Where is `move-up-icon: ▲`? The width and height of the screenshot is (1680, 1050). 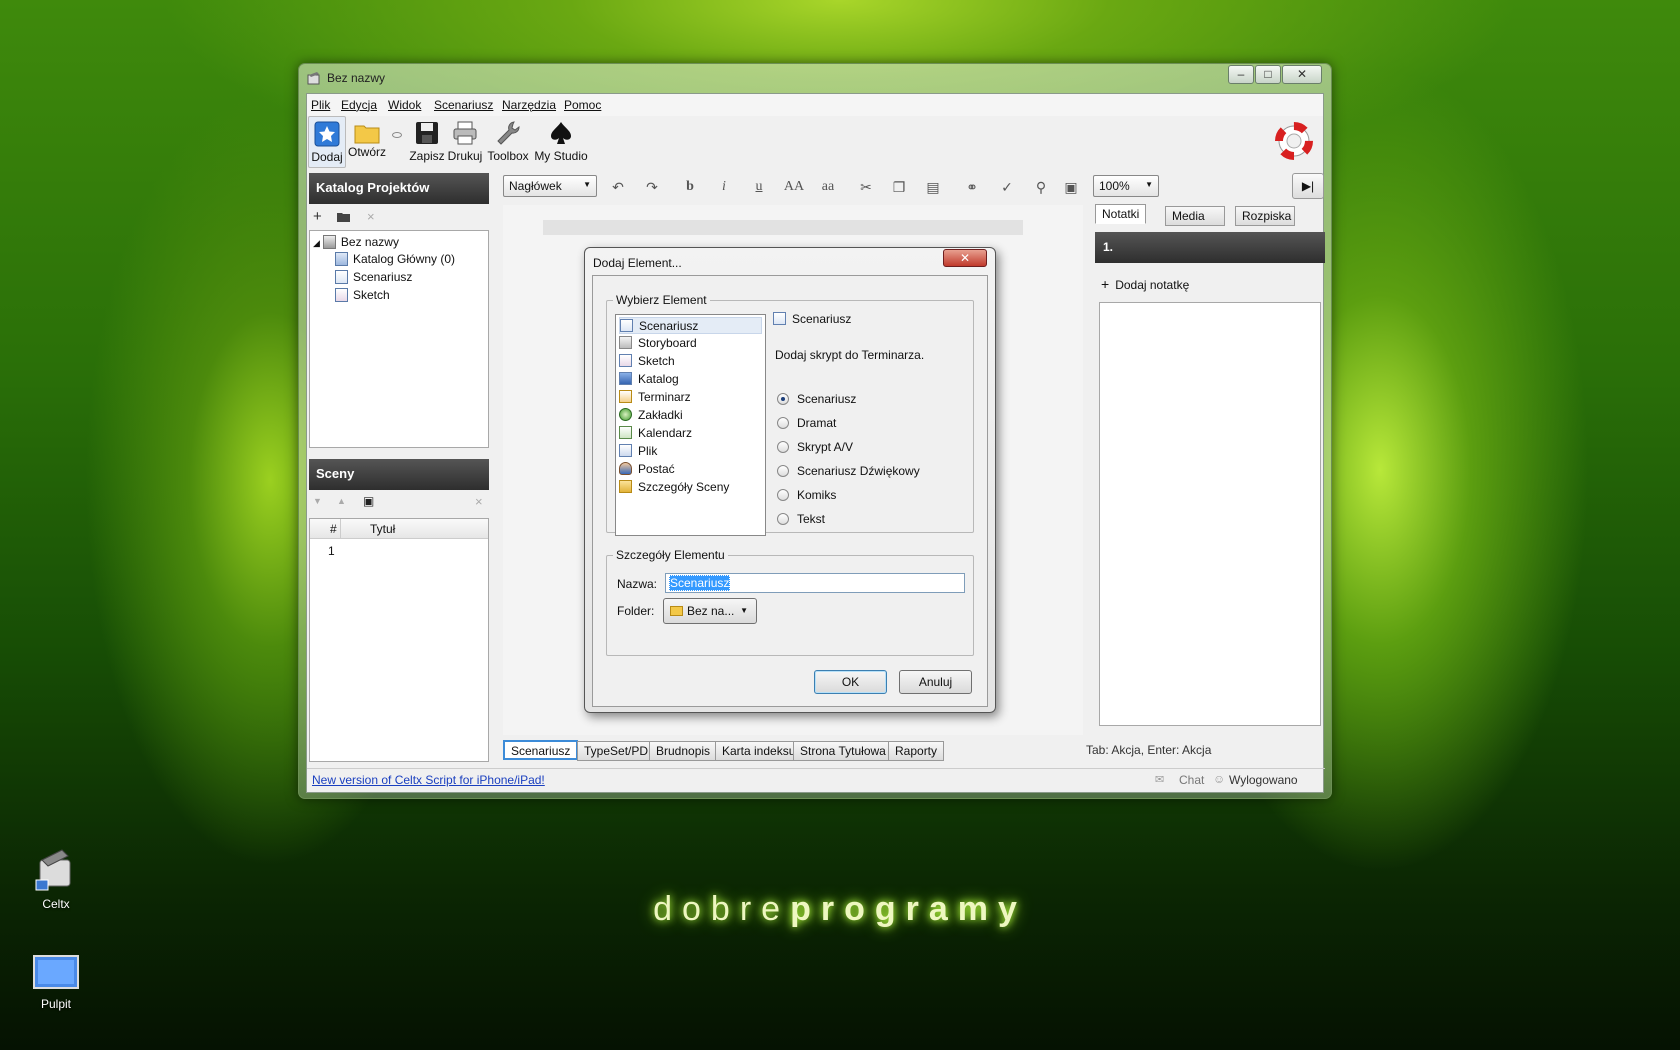
move-up-icon: ▲ is located at coordinates (341, 501).